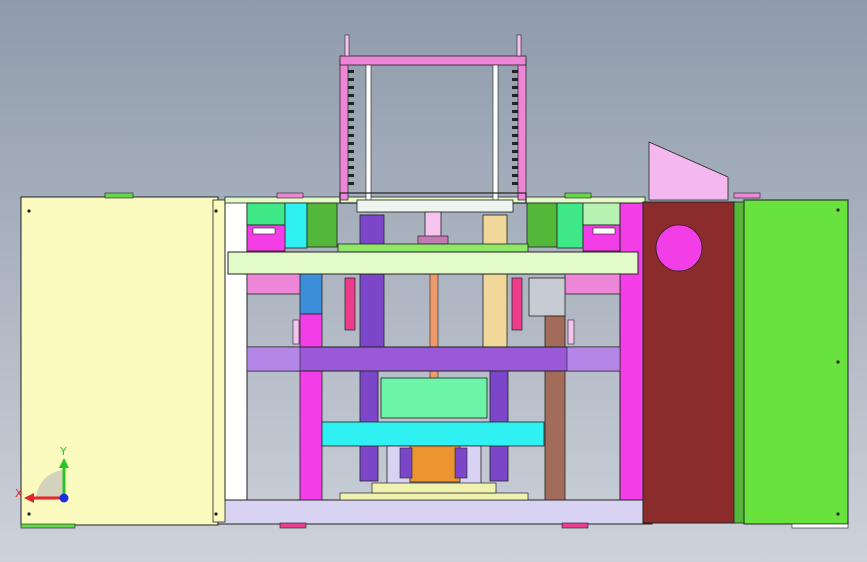  What do you see at coordinates (311, 407) in the screenshot?
I see `magenta-column-left` at bounding box center [311, 407].